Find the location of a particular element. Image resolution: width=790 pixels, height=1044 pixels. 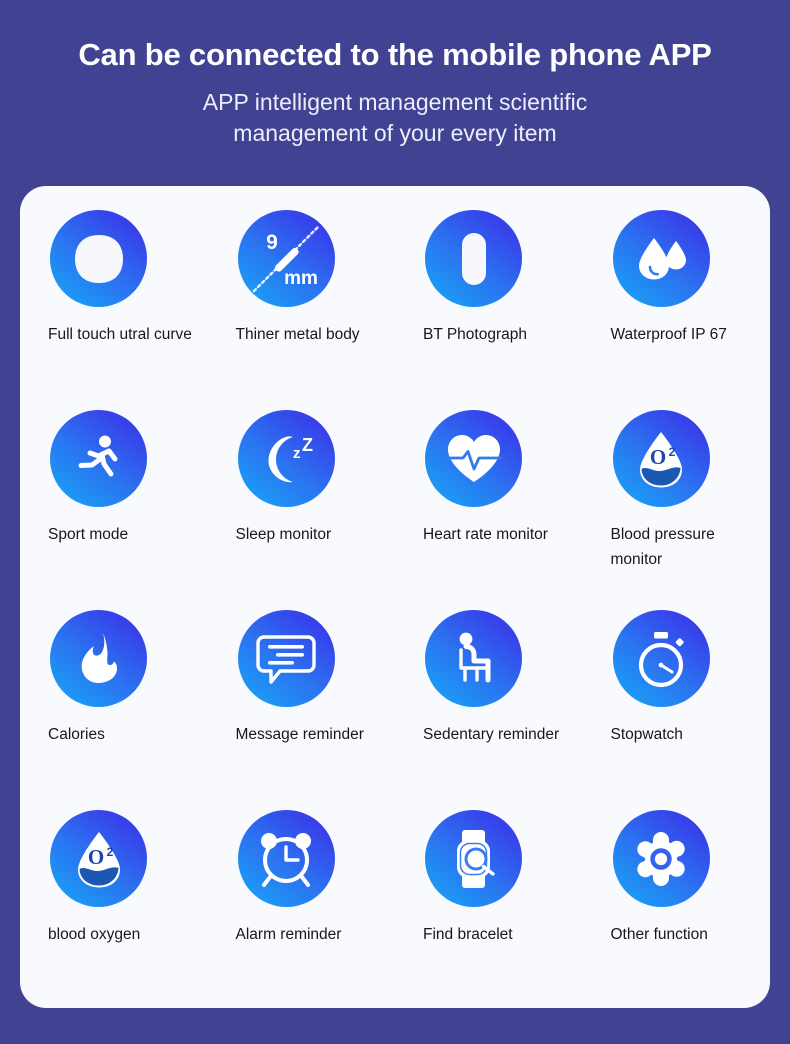

thickness-ruler-icon: 9 mm is located at coordinates (286, 258).